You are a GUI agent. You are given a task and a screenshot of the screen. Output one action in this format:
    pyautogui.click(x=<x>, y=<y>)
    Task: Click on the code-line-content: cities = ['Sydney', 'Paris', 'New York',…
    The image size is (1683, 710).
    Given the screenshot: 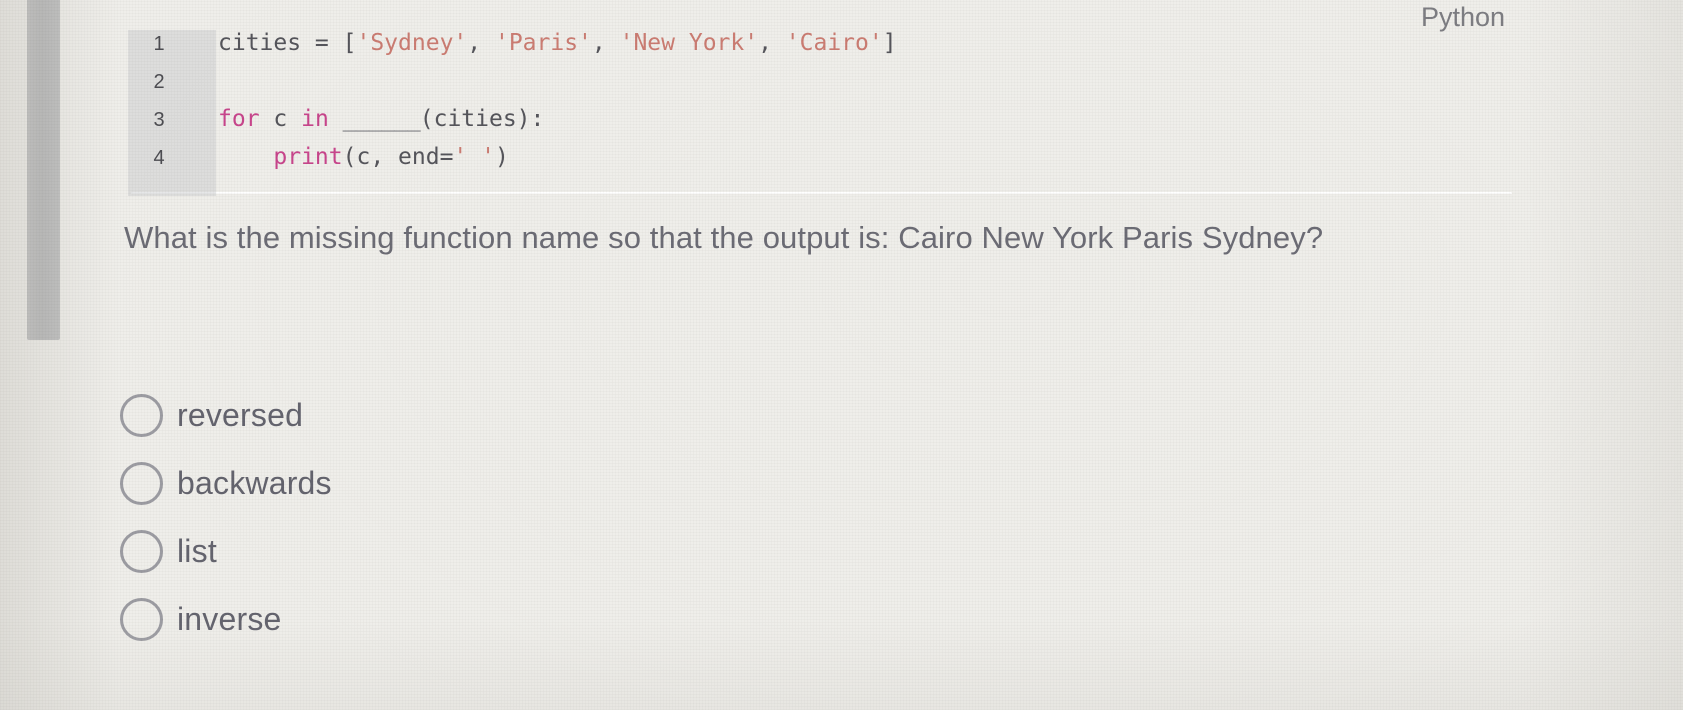 What is the action you would take?
    pyautogui.click(x=543, y=43)
    